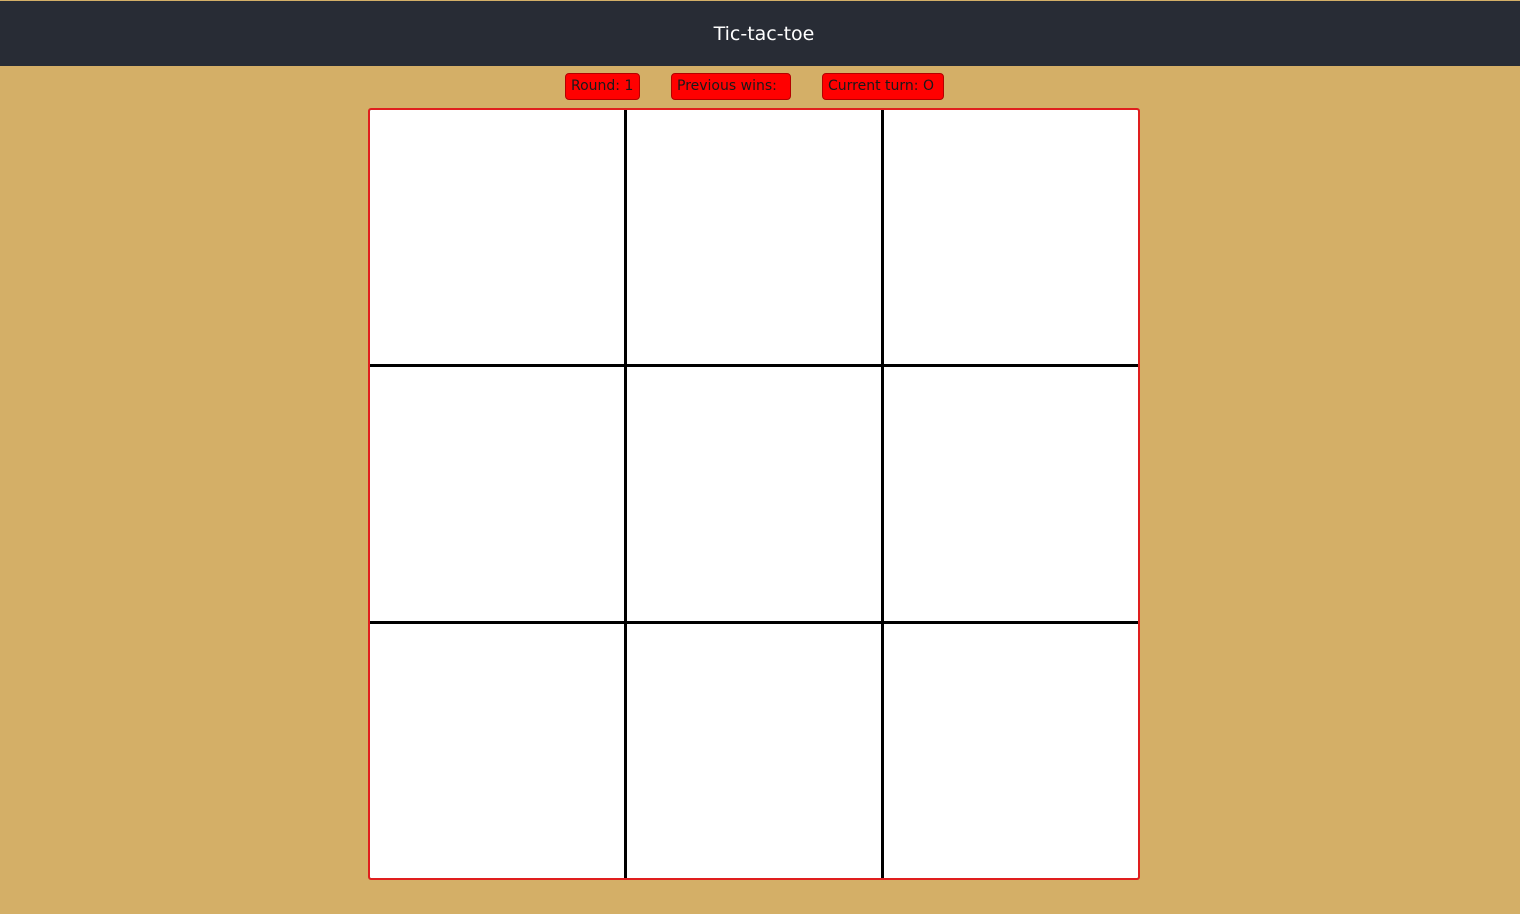 This screenshot has height=914, width=1520. I want to click on round-badge: Round: 1, so click(602, 86).